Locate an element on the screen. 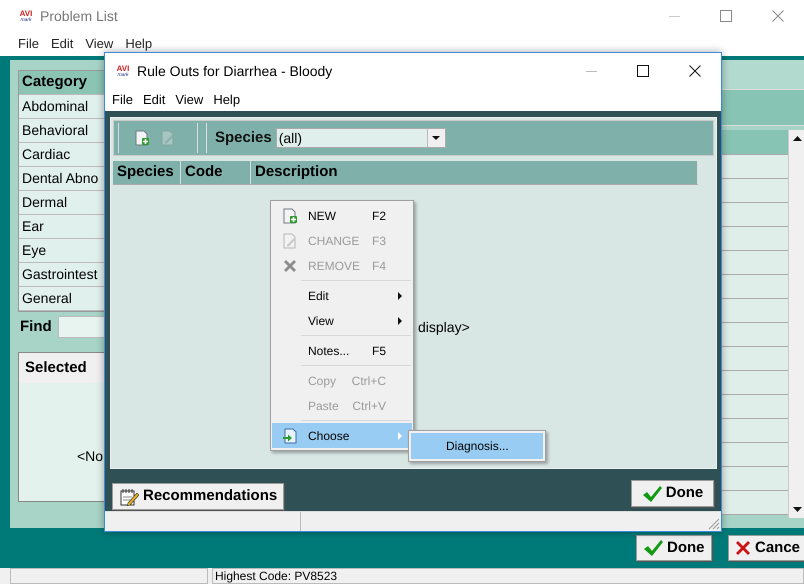 The height and width of the screenshot is (584, 804). cross-icon is located at coordinates (743, 548).